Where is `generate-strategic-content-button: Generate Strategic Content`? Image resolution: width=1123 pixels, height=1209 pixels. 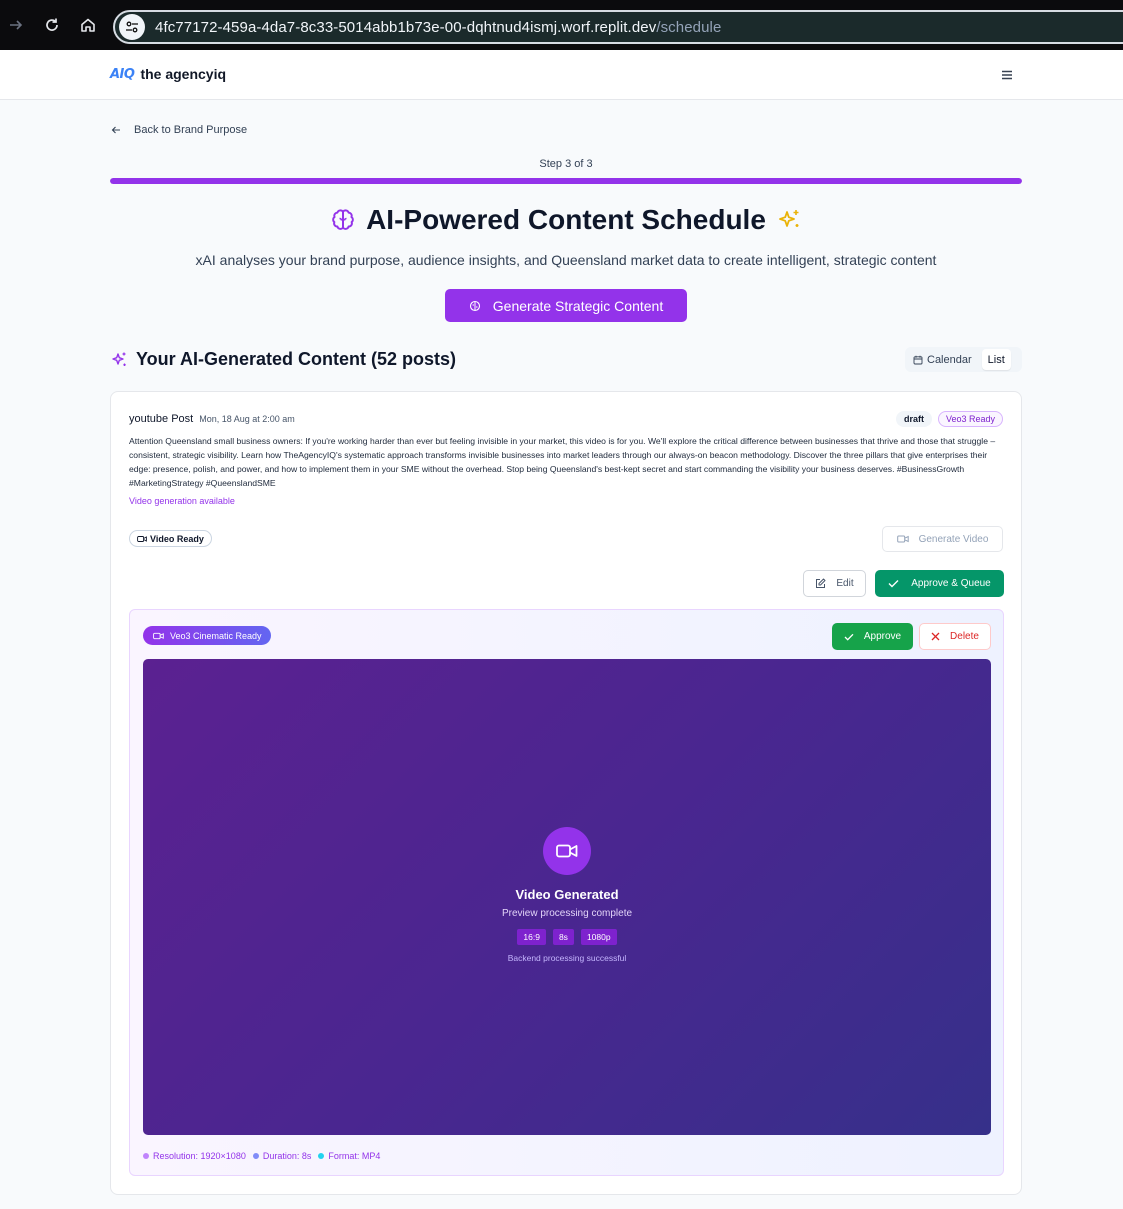
generate-strategic-content-button: Generate Strategic Content is located at coordinates (566, 305).